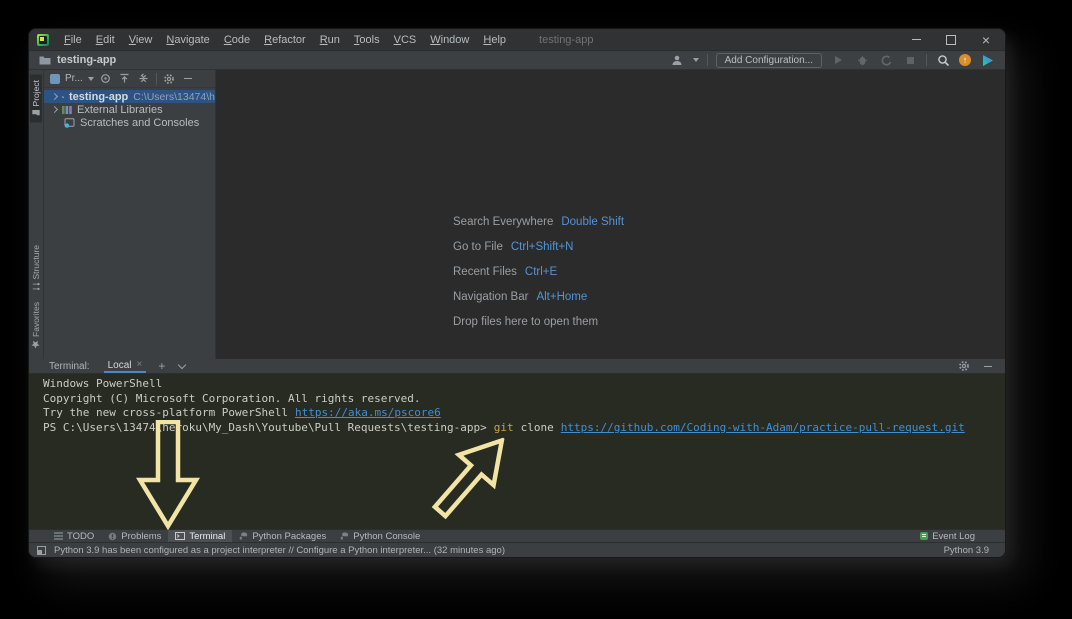  I want to click on shortcut-label: Go to File, so click(478, 247).